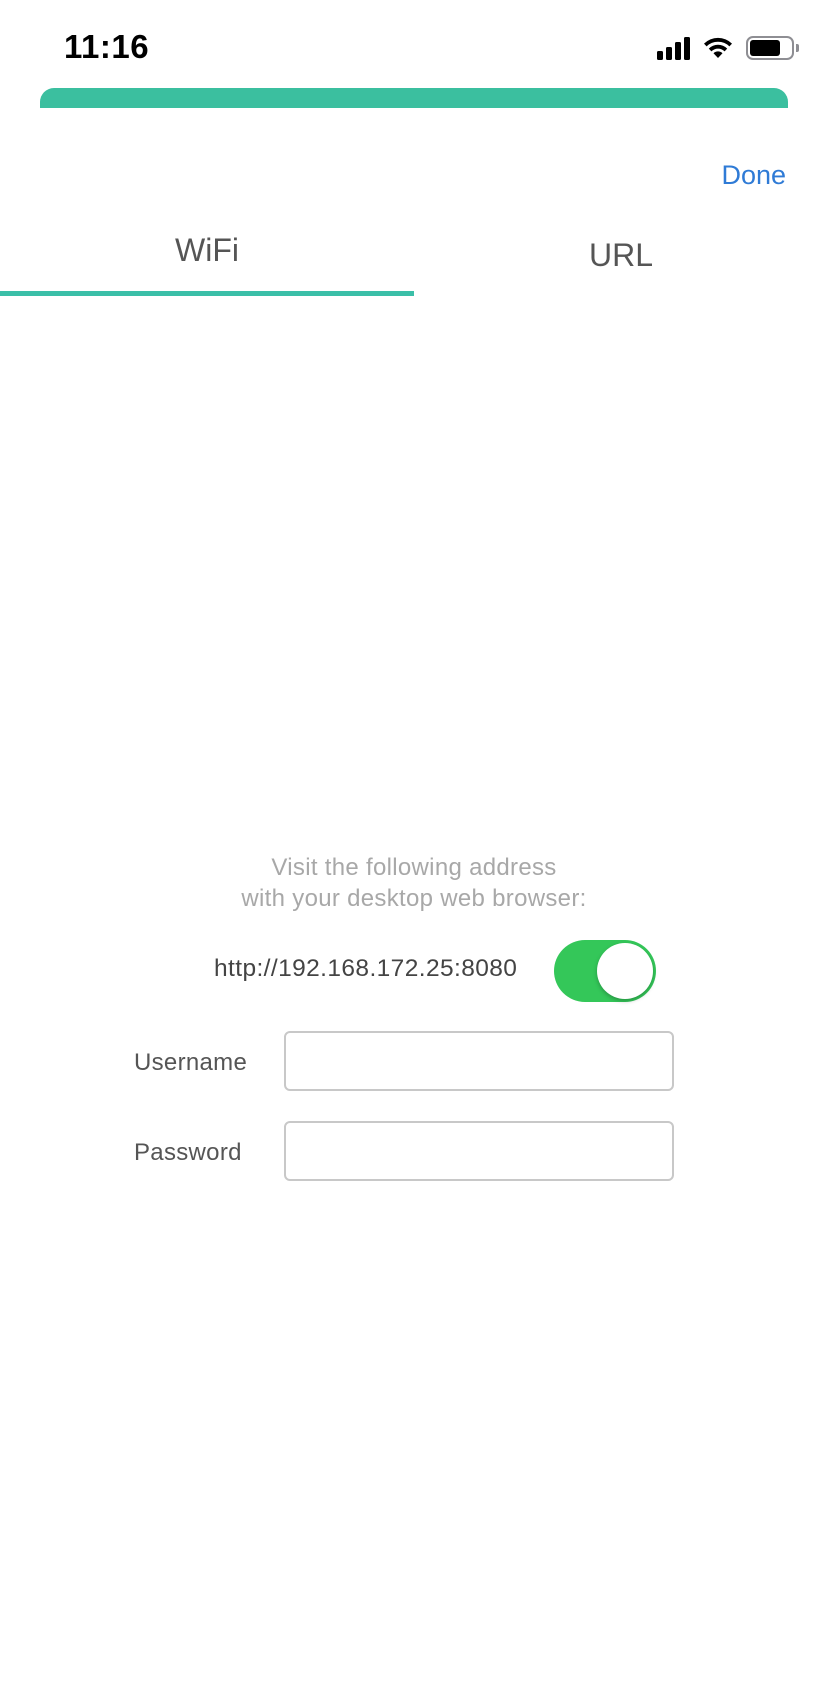 The image size is (828, 1699). What do you see at coordinates (718, 47) in the screenshot?
I see `wifi-icon` at bounding box center [718, 47].